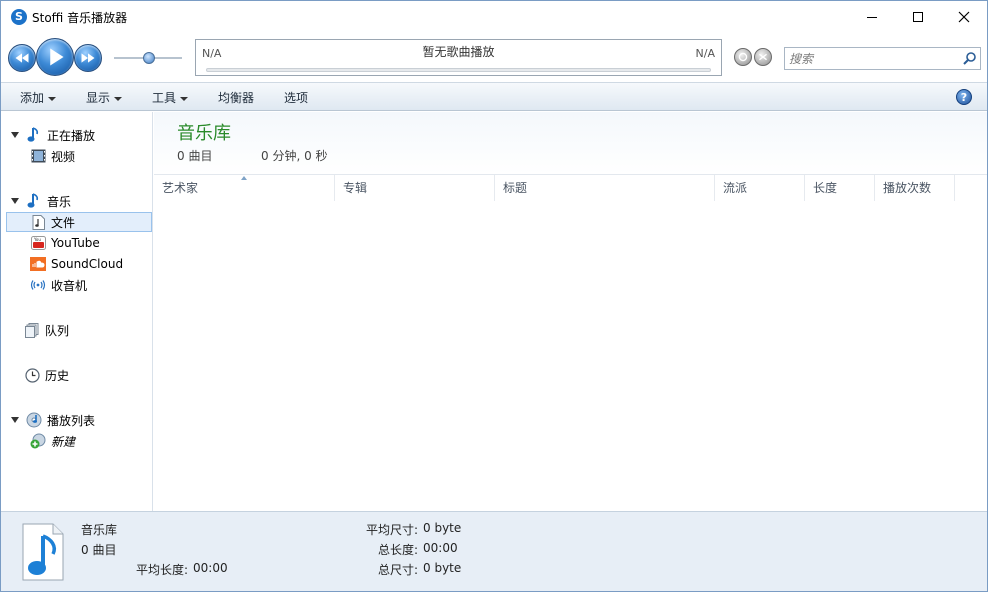 Image resolution: width=988 pixels, height=592 pixels. Describe the element at coordinates (442, 568) in the screenshot. I see `total-size-value: 0 byte` at that location.